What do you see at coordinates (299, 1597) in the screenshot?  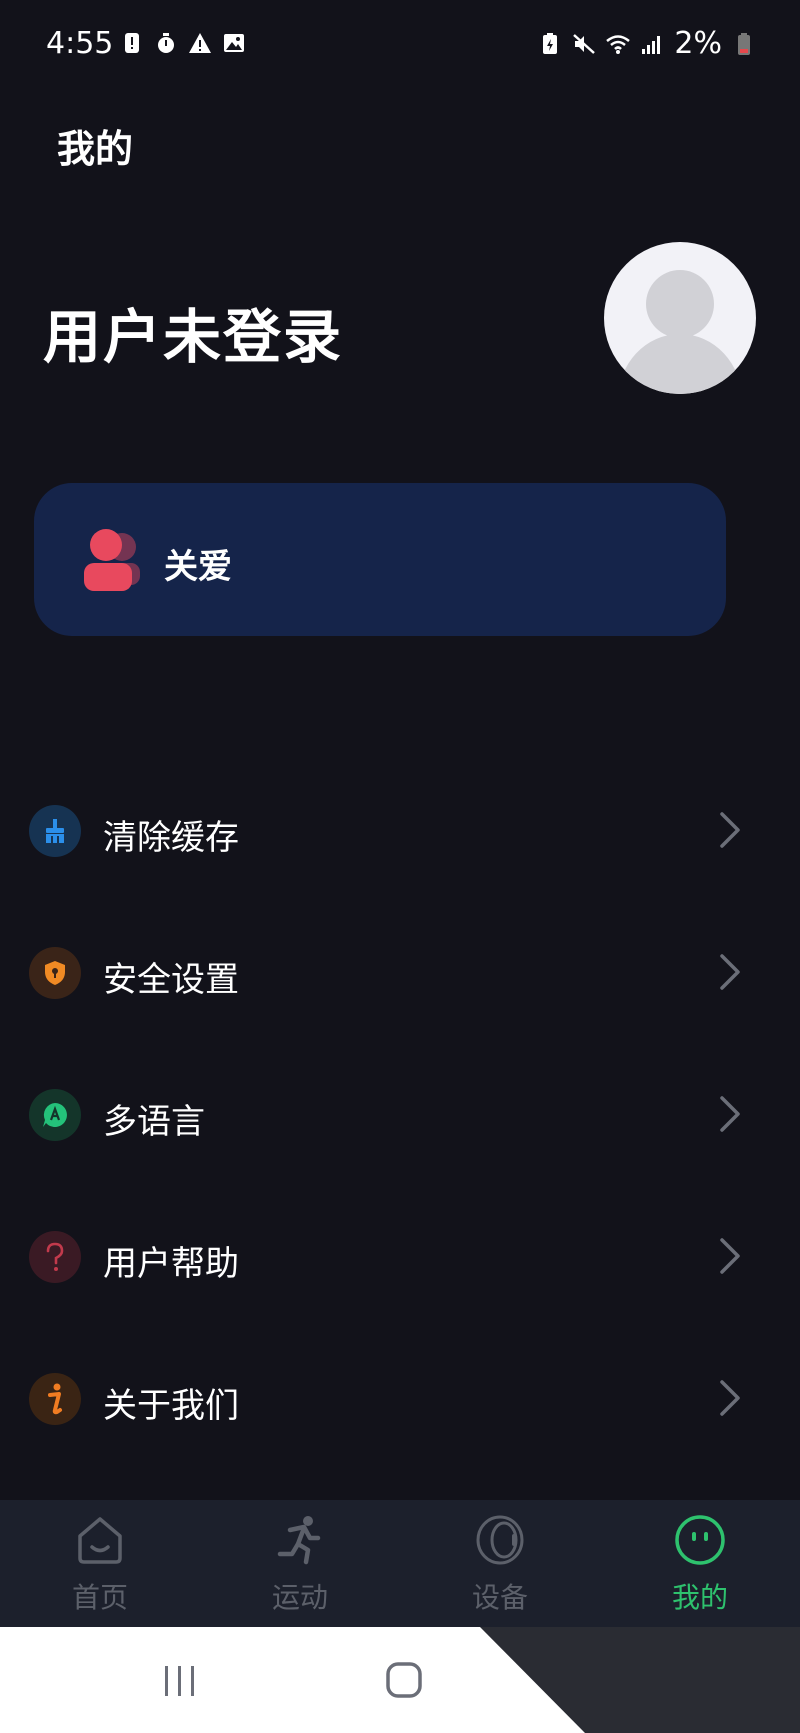 I see `tab-label: 运动` at bounding box center [299, 1597].